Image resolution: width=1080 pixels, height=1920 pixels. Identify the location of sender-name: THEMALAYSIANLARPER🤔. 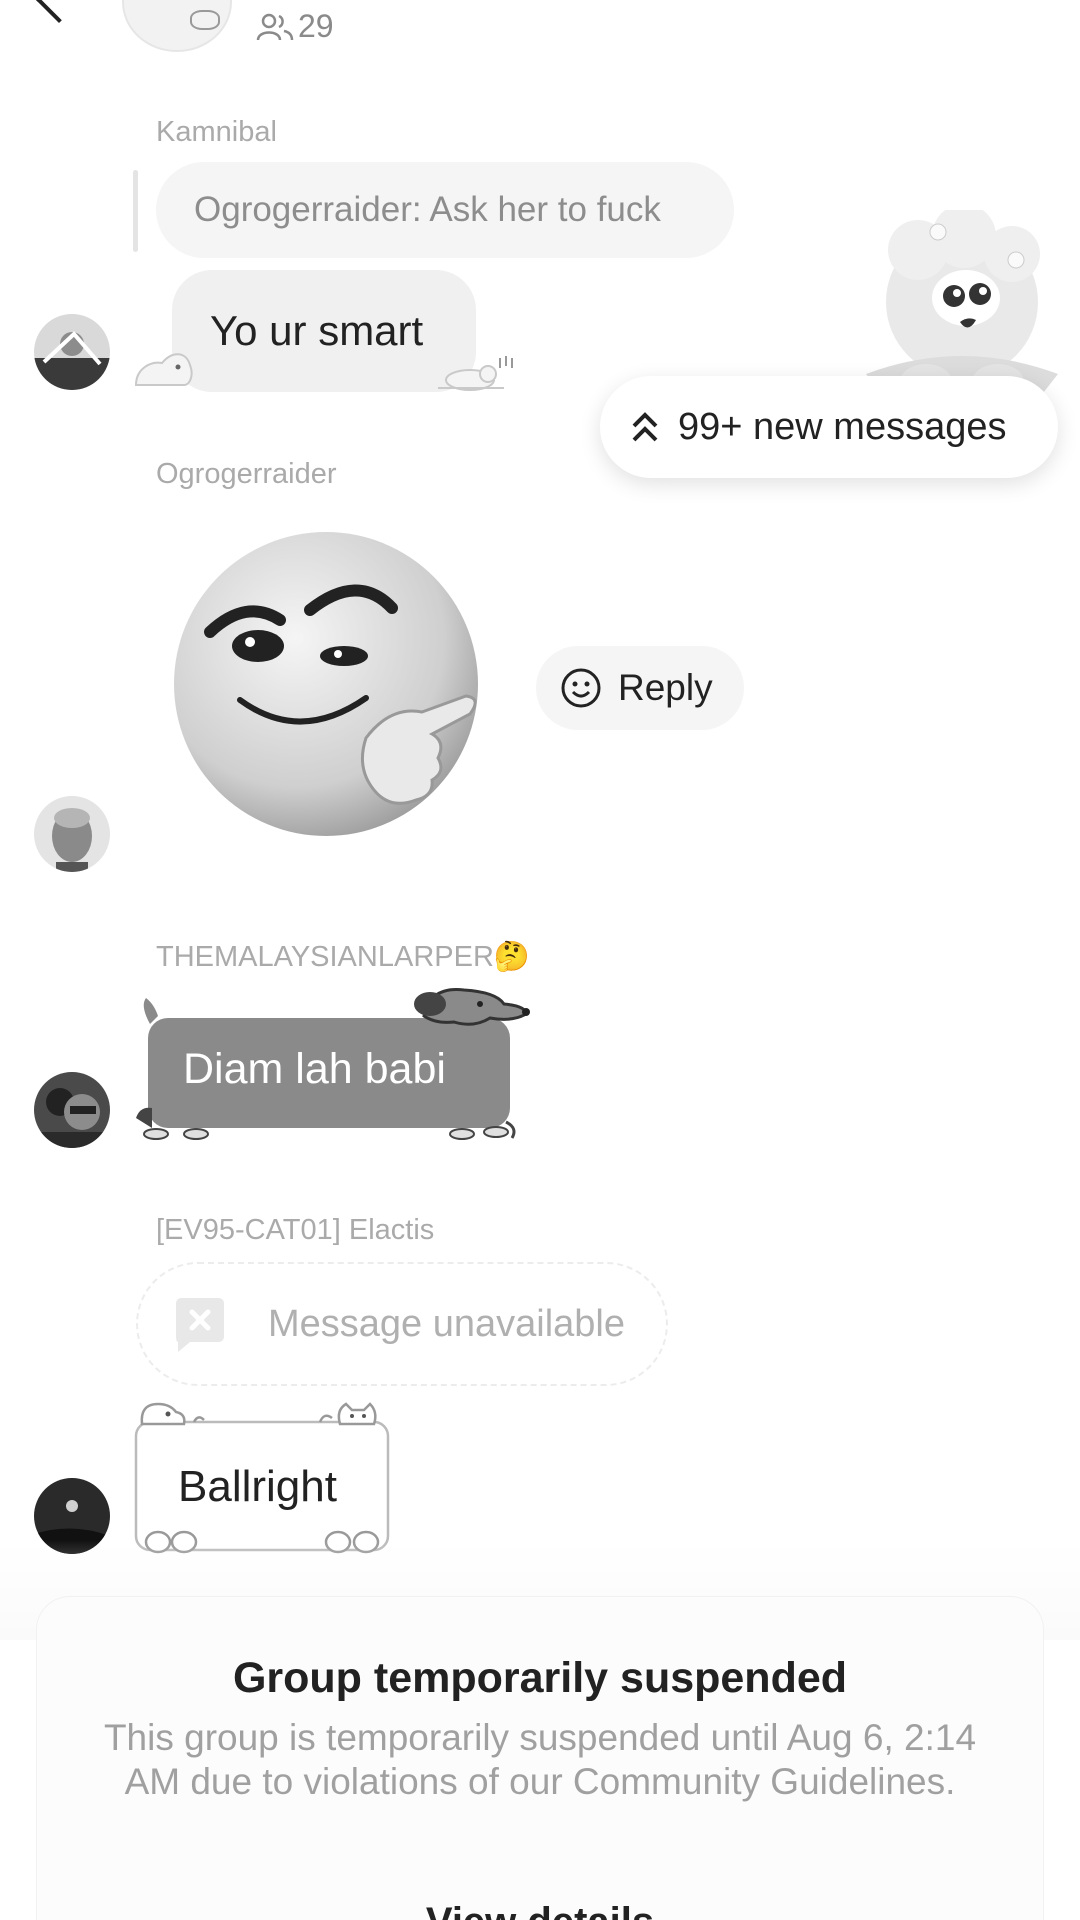
(343, 957).